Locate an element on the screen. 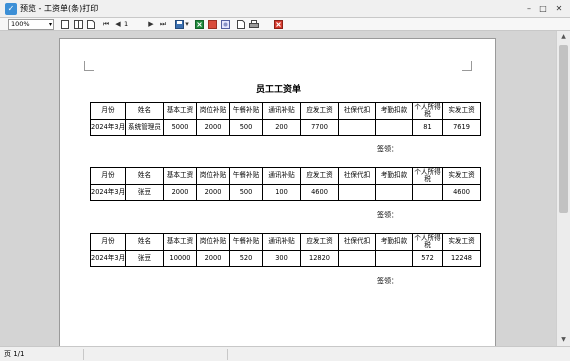  page-number-input: 1 is located at coordinates (133, 24).